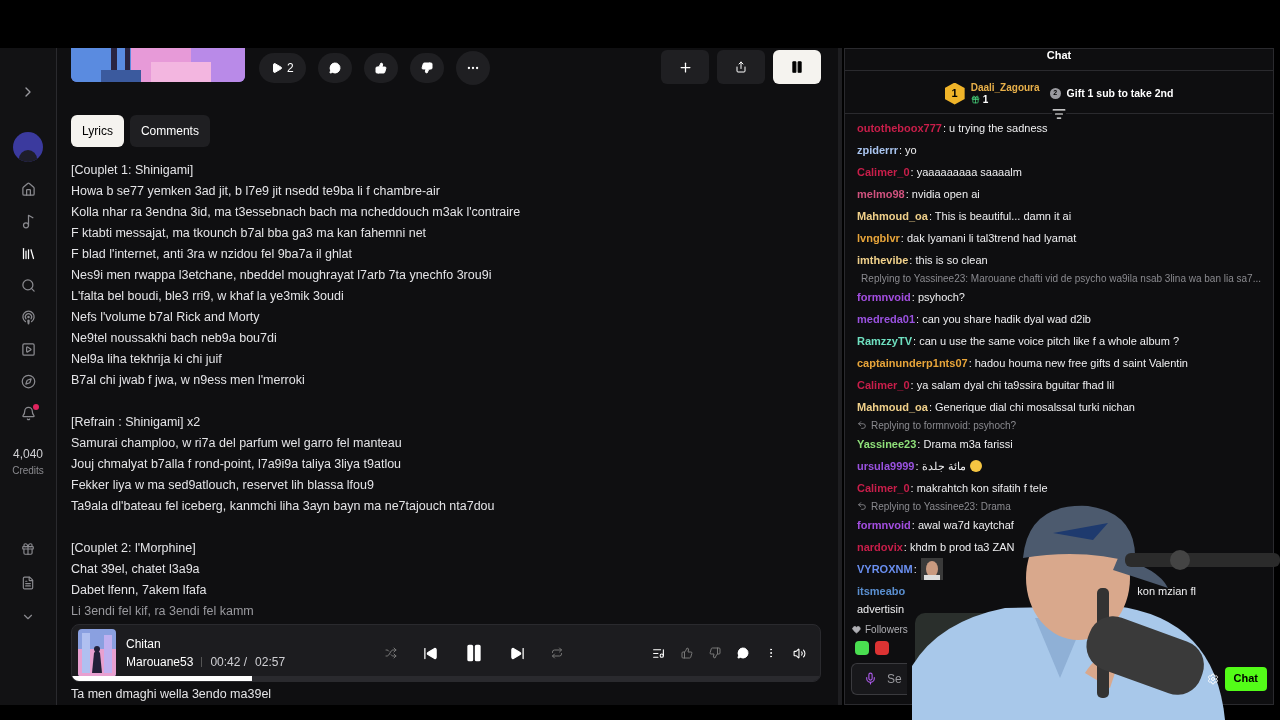  What do you see at coordinates (28, 583) in the screenshot?
I see `document-icon` at bounding box center [28, 583].